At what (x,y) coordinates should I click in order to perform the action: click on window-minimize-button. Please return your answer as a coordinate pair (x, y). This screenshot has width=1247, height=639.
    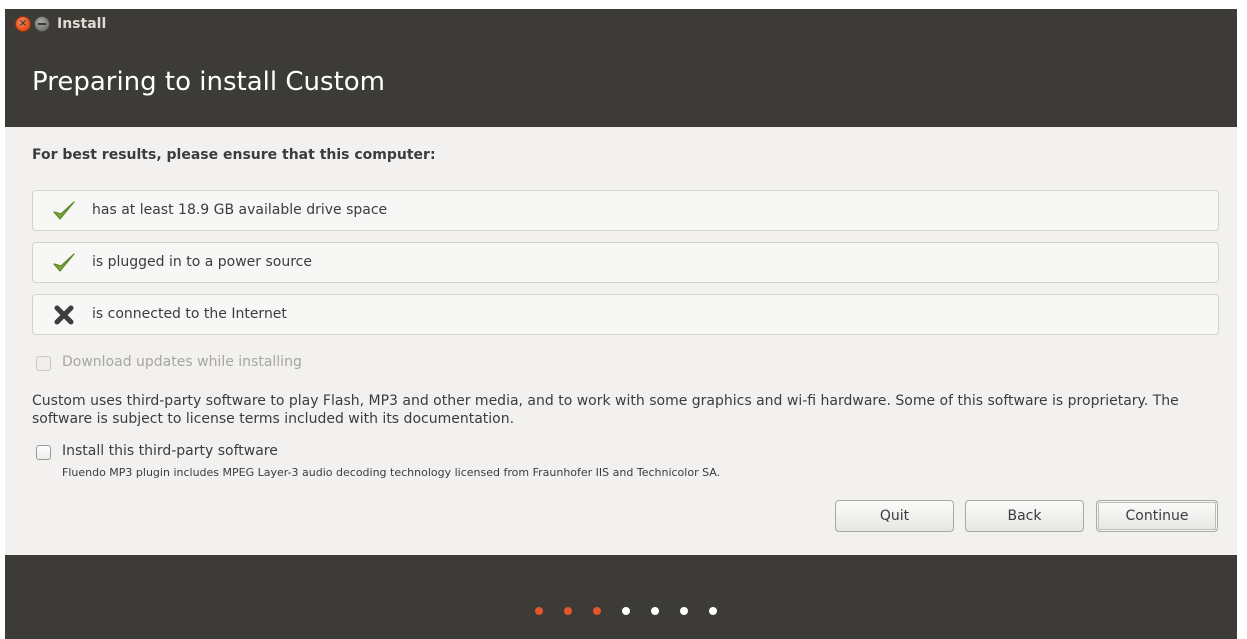
    Looking at the image, I should click on (42, 24).